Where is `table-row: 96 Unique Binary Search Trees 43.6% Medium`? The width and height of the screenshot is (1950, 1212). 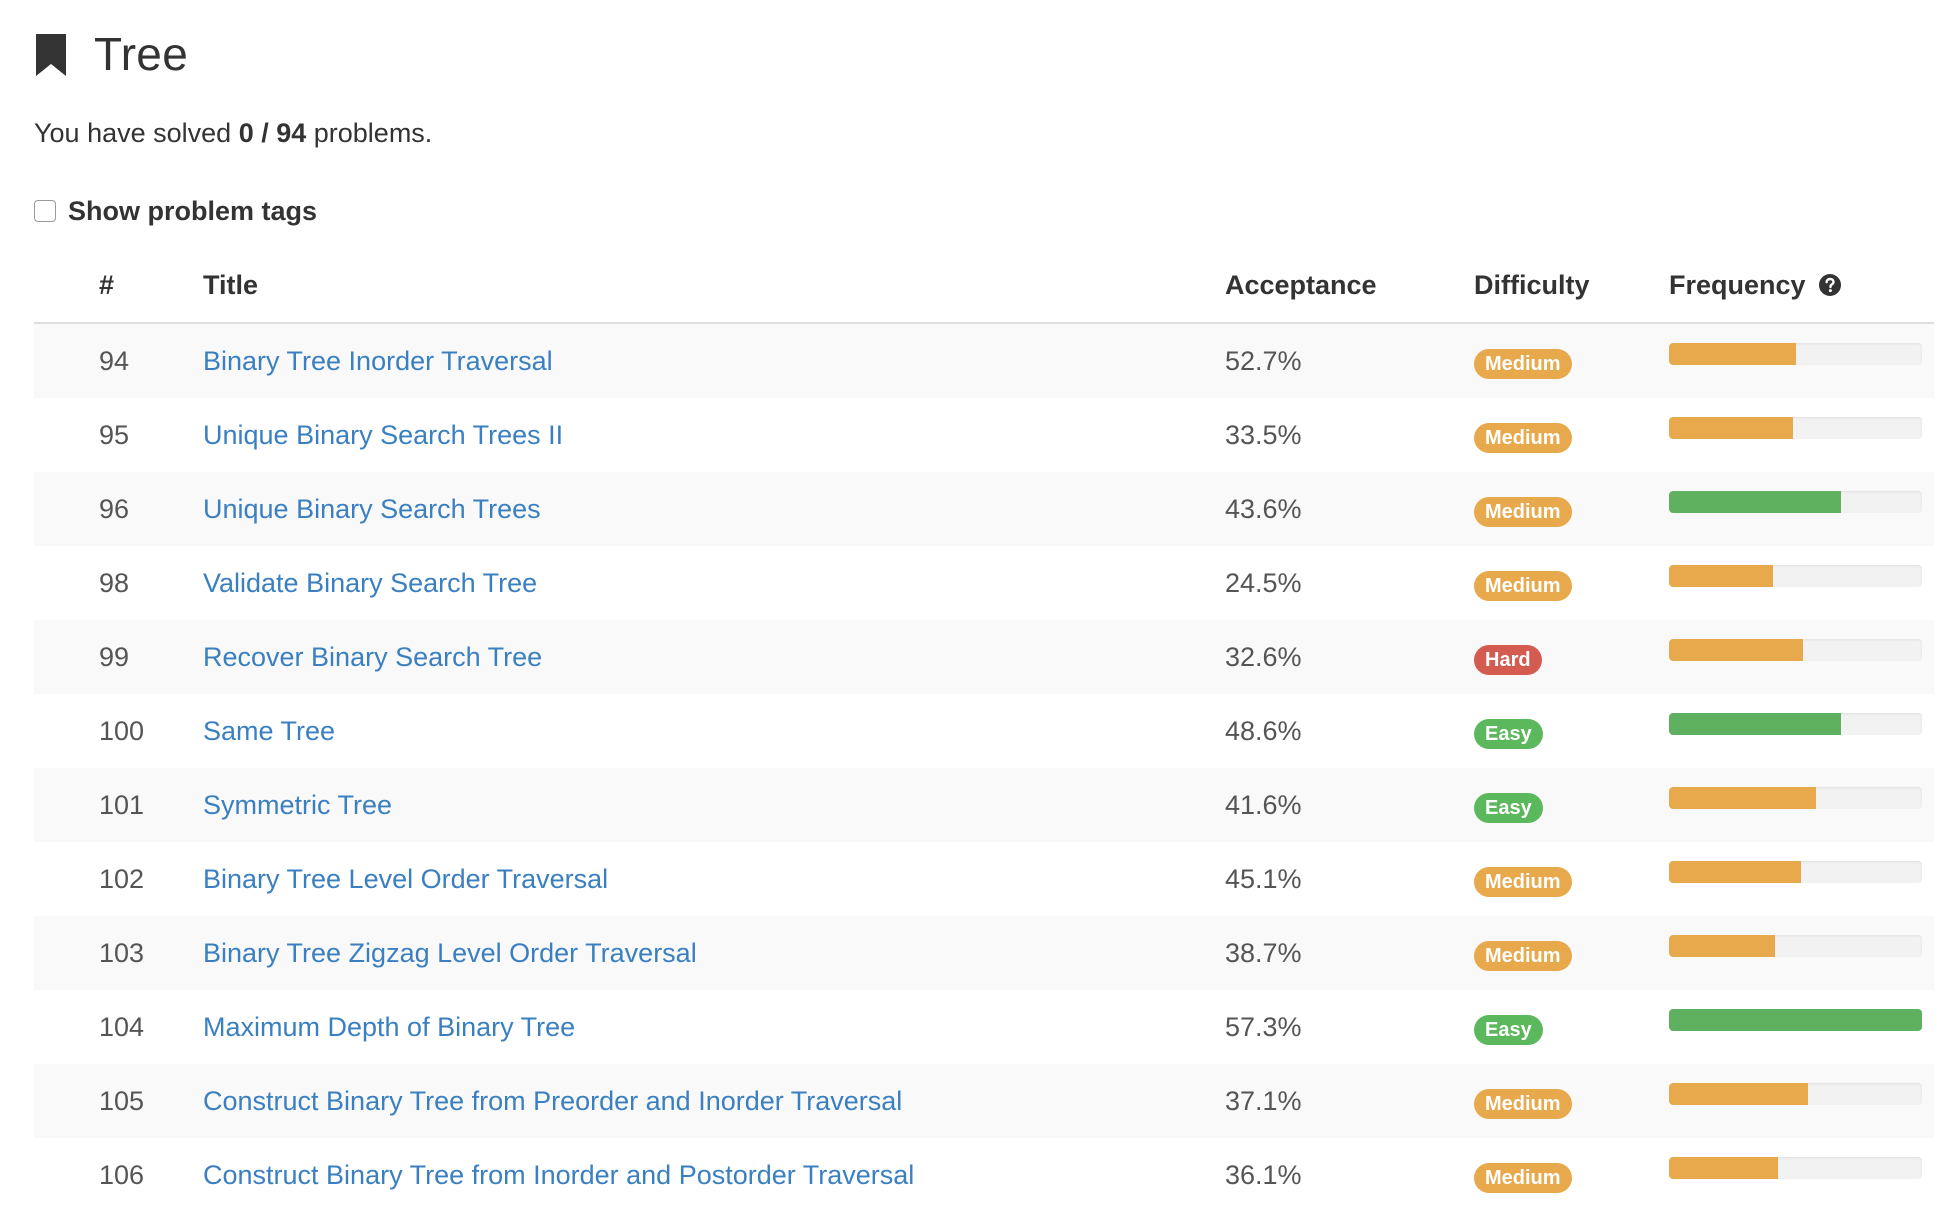 table-row: 96 Unique Binary Search Trees 43.6% Medium is located at coordinates (984, 509).